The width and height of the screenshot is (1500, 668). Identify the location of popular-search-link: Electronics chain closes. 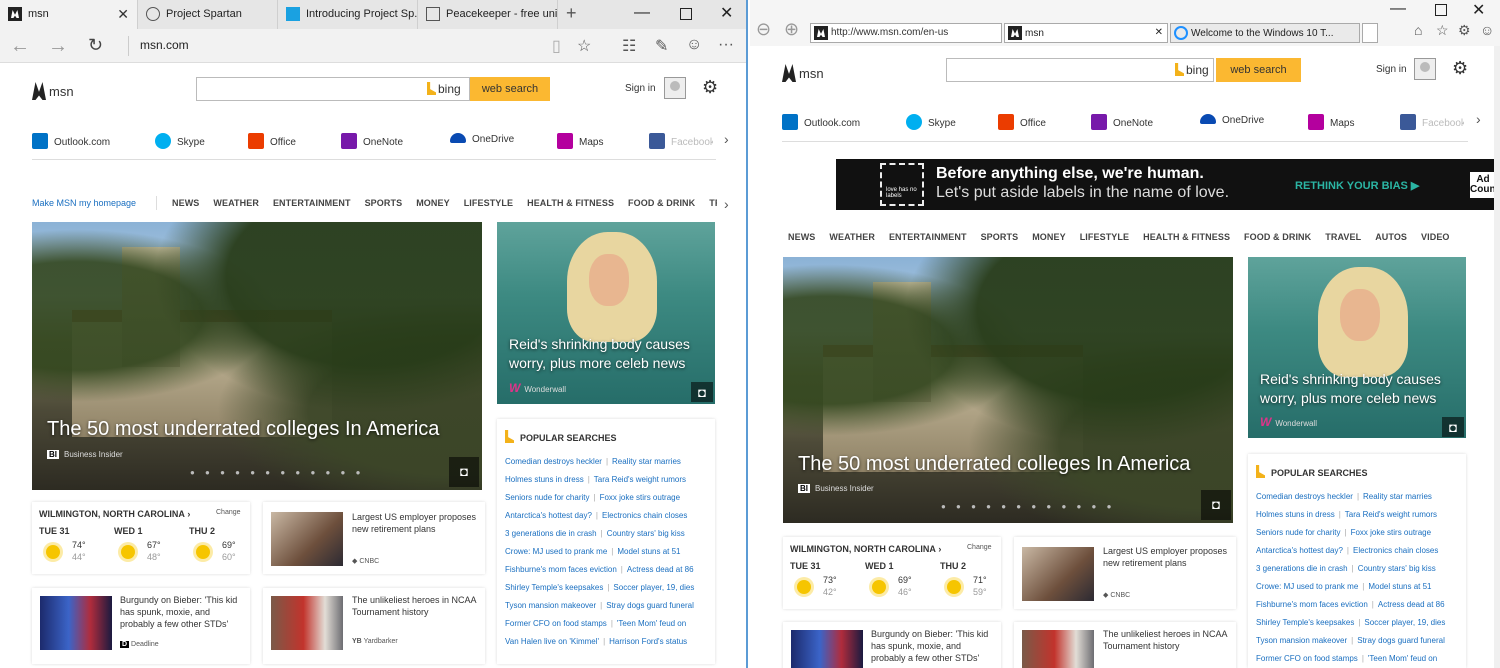
(644, 515).